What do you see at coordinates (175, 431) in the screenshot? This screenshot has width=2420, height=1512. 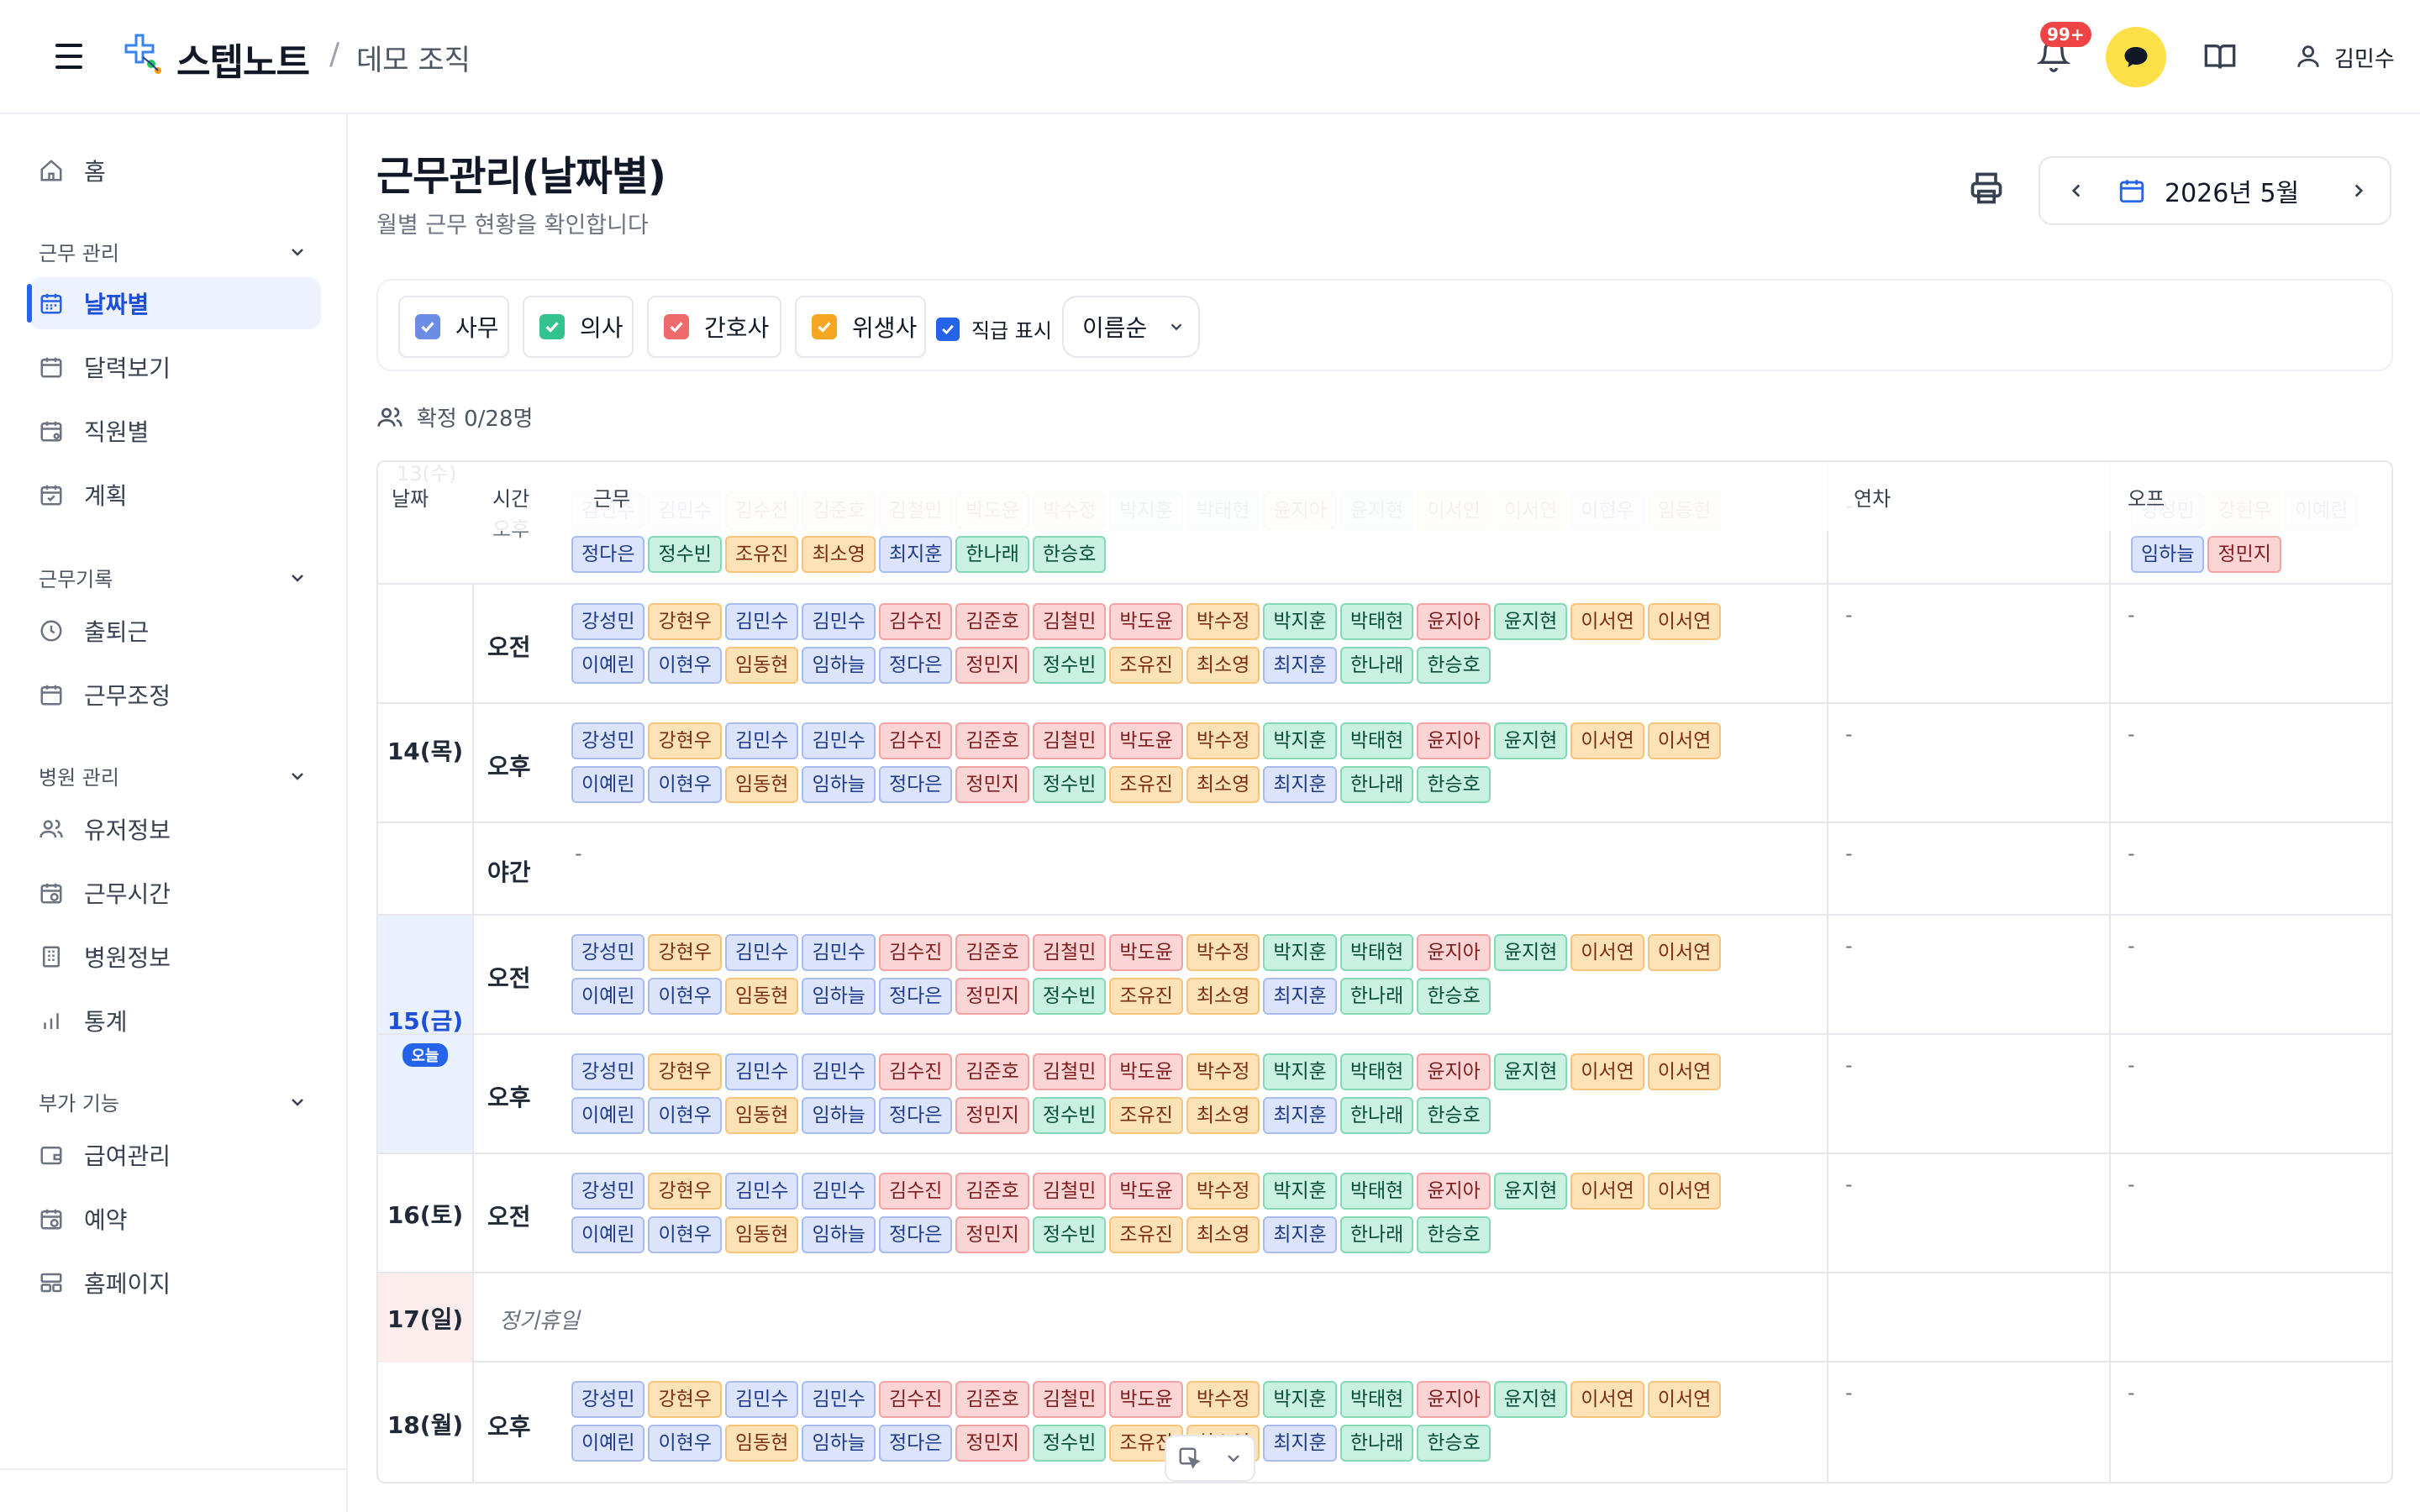 I see `sidebar-item-by-staff: 직원별` at bounding box center [175, 431].